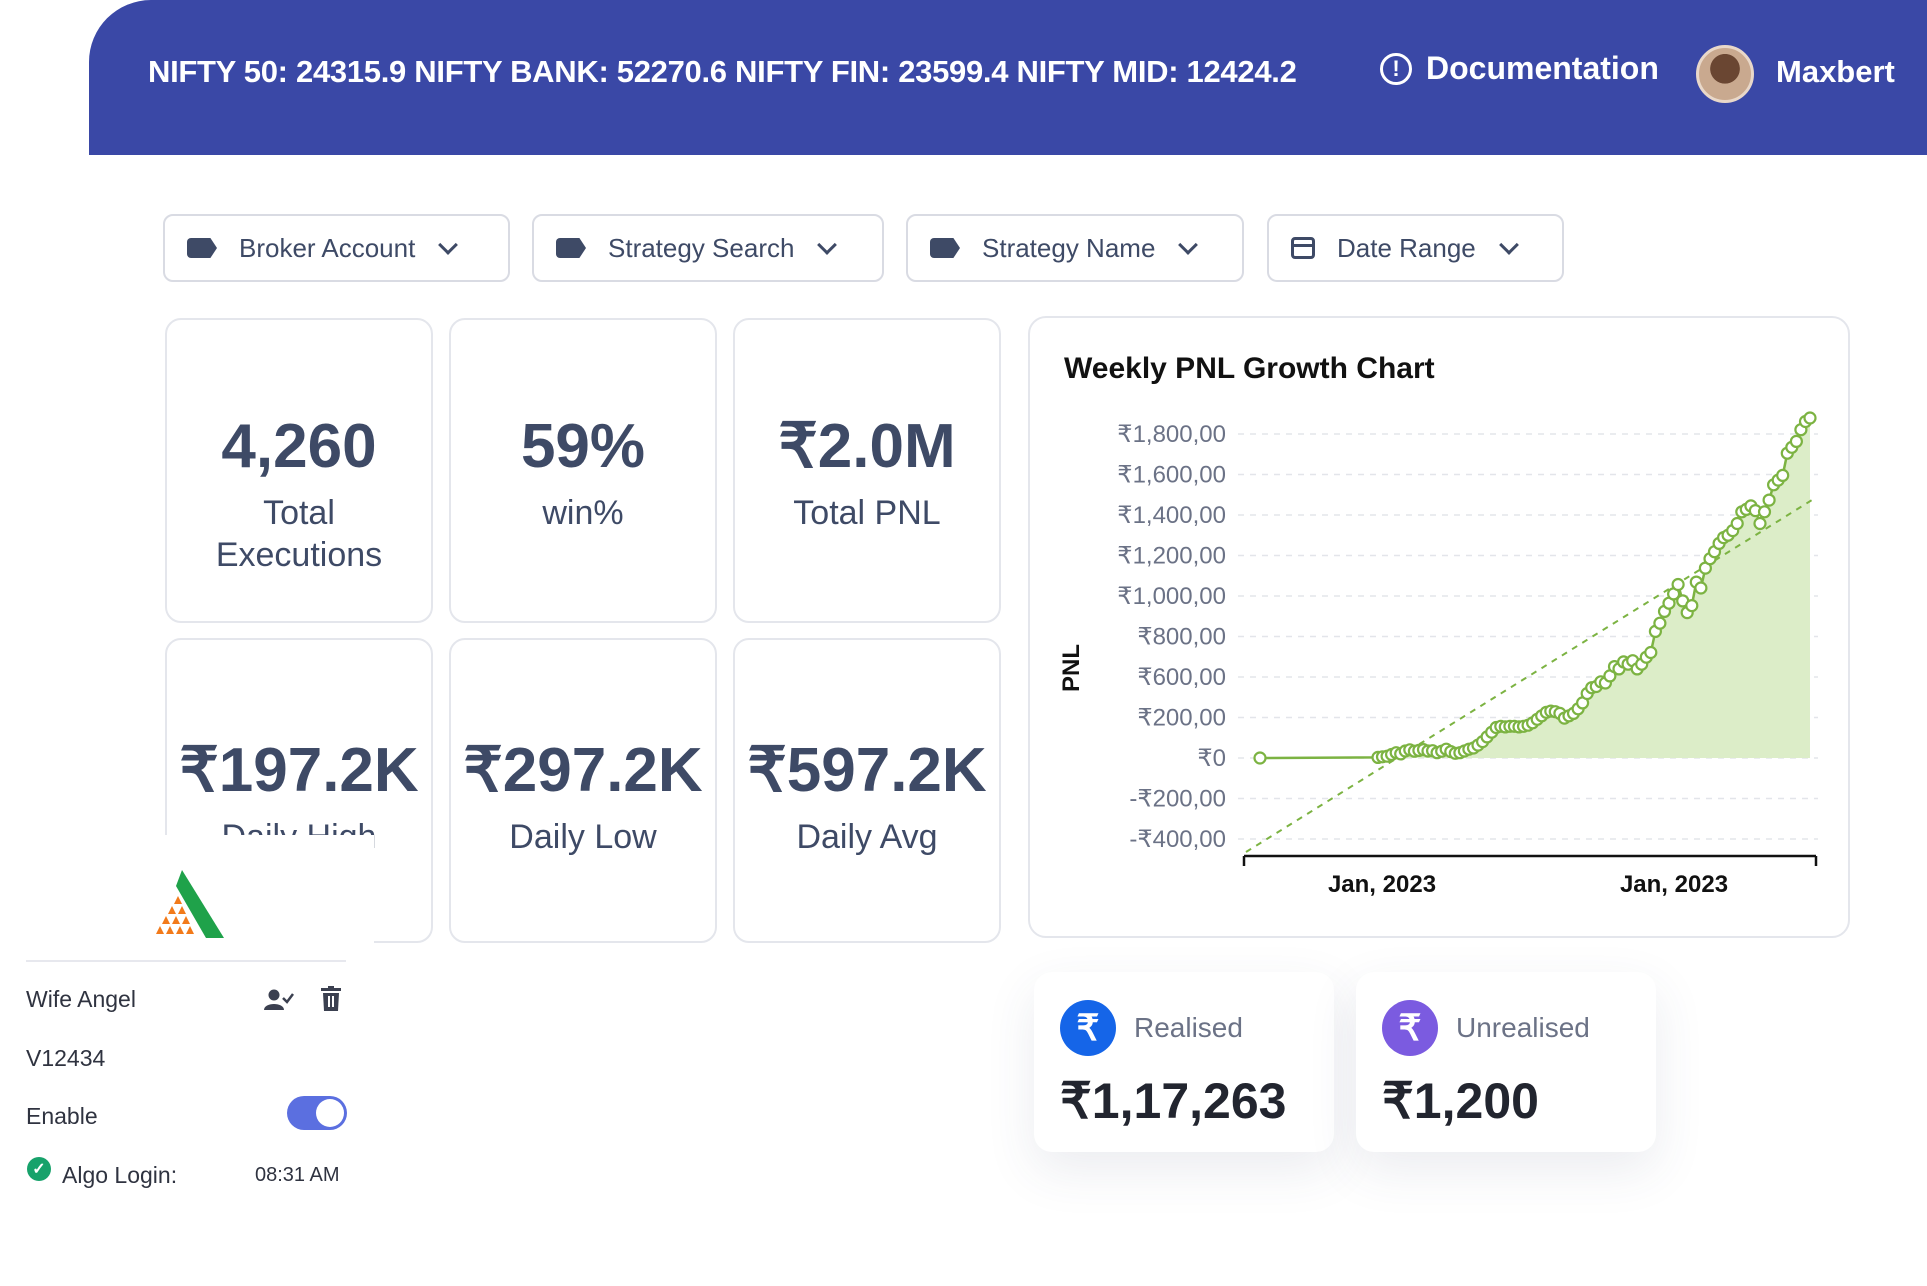  I want to click on algo-login-label: Algo Login:, so click(120, 1175).